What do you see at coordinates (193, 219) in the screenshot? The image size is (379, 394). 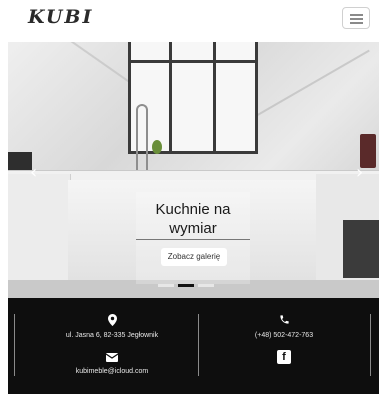 I see `hero-title: Kuchnie na wymiar` at bounding box center [193, 219].